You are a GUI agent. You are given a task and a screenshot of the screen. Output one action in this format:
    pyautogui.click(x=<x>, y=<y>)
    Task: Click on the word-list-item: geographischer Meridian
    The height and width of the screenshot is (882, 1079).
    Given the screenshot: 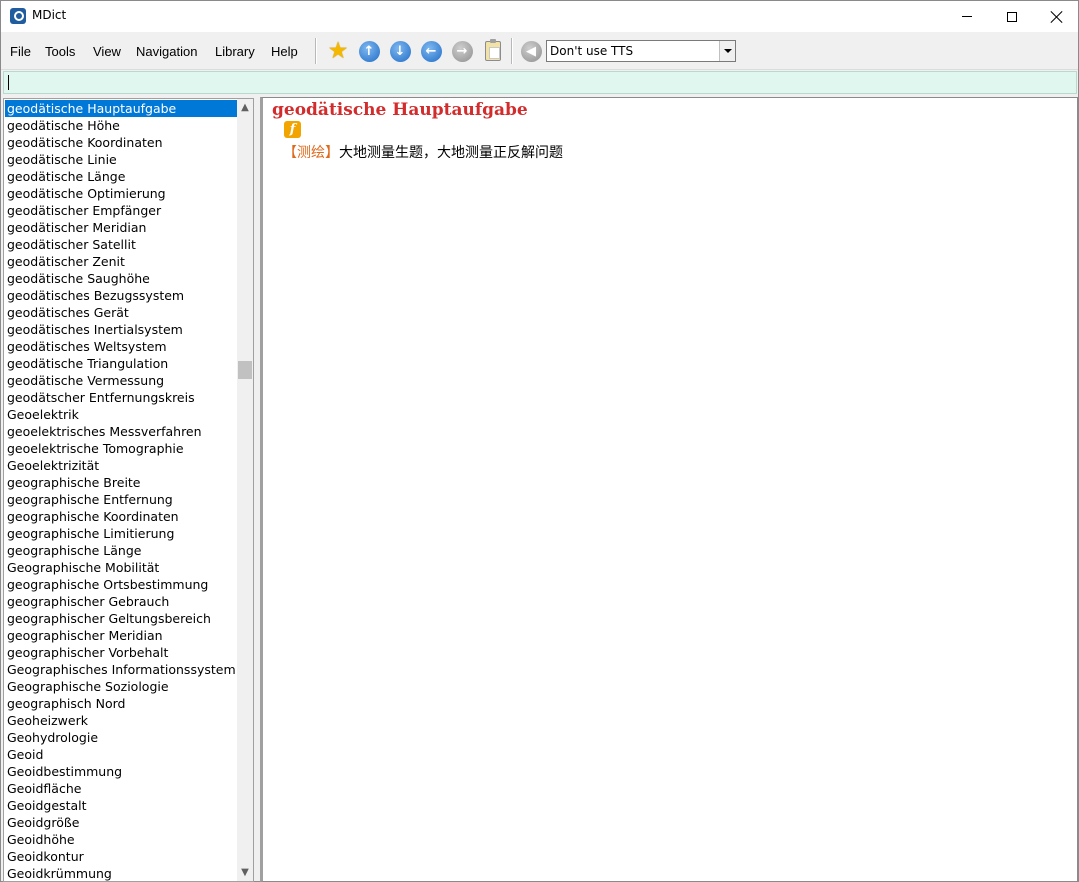 What is the action you would take?
    pyautogui.click(x=121, y=635)
    